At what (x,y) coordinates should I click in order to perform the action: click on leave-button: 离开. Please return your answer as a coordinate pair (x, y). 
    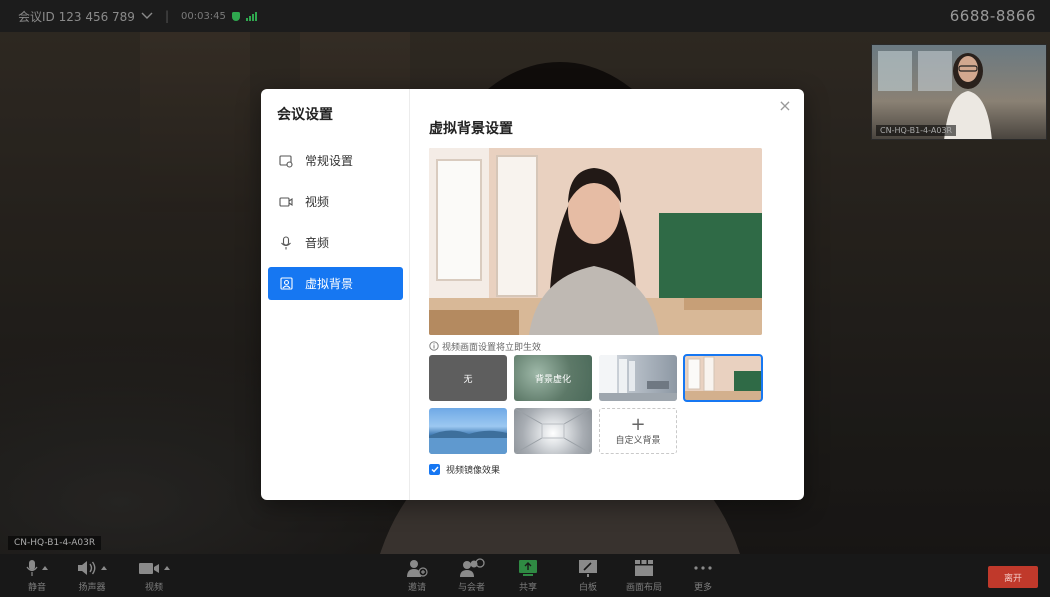
    Looking at the image, I should click on (1013, 577).